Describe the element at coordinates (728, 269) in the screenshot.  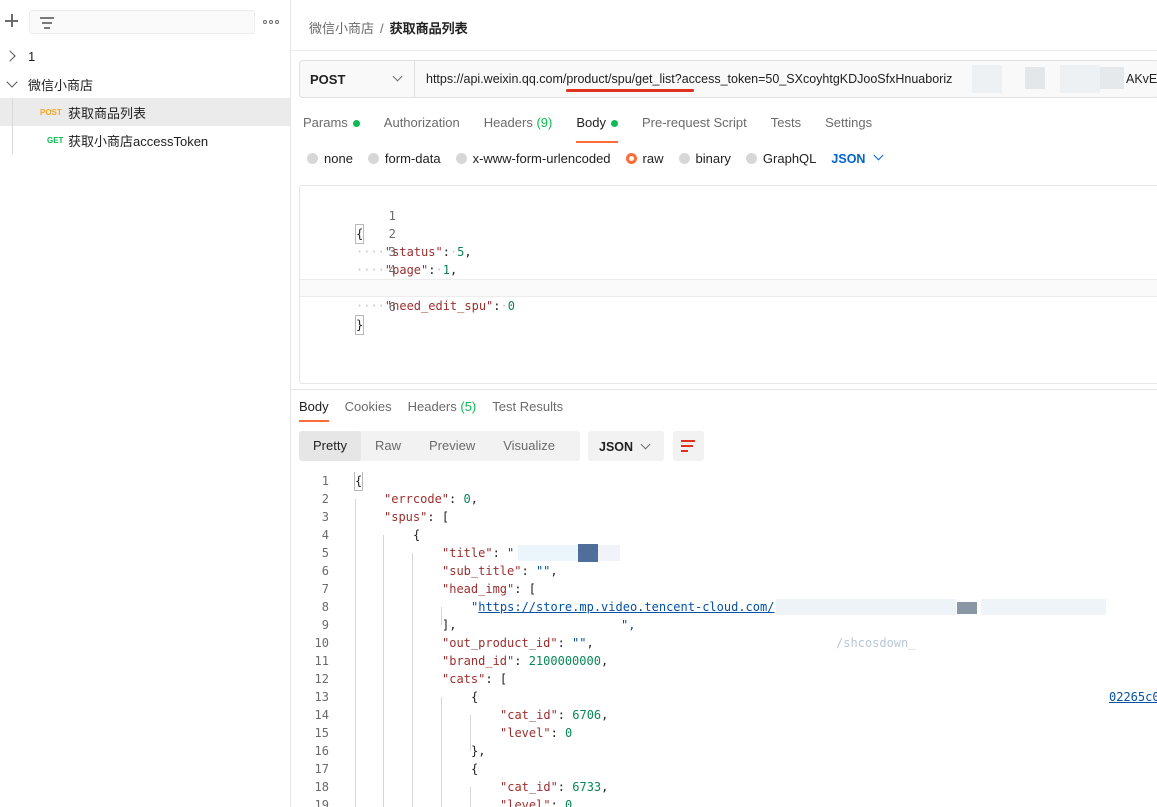
I see `code-line: 4 ····"page_size":·10,` at that location.